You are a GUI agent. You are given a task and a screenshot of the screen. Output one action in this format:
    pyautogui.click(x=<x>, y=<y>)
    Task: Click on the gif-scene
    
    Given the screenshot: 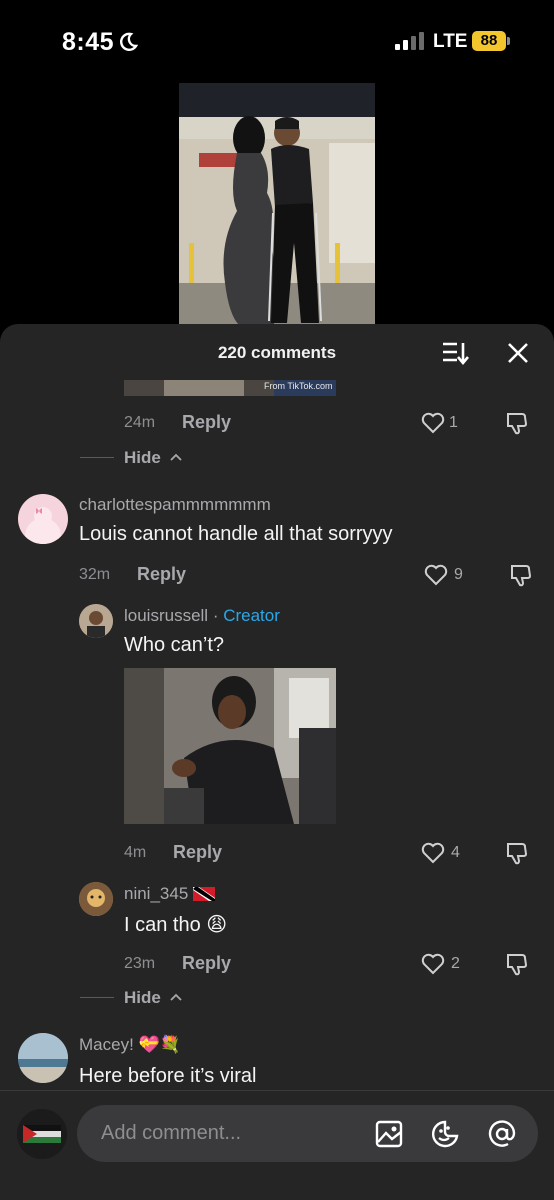 What is the action you would take?
    pyautogui.click(x=230, y=746)
    